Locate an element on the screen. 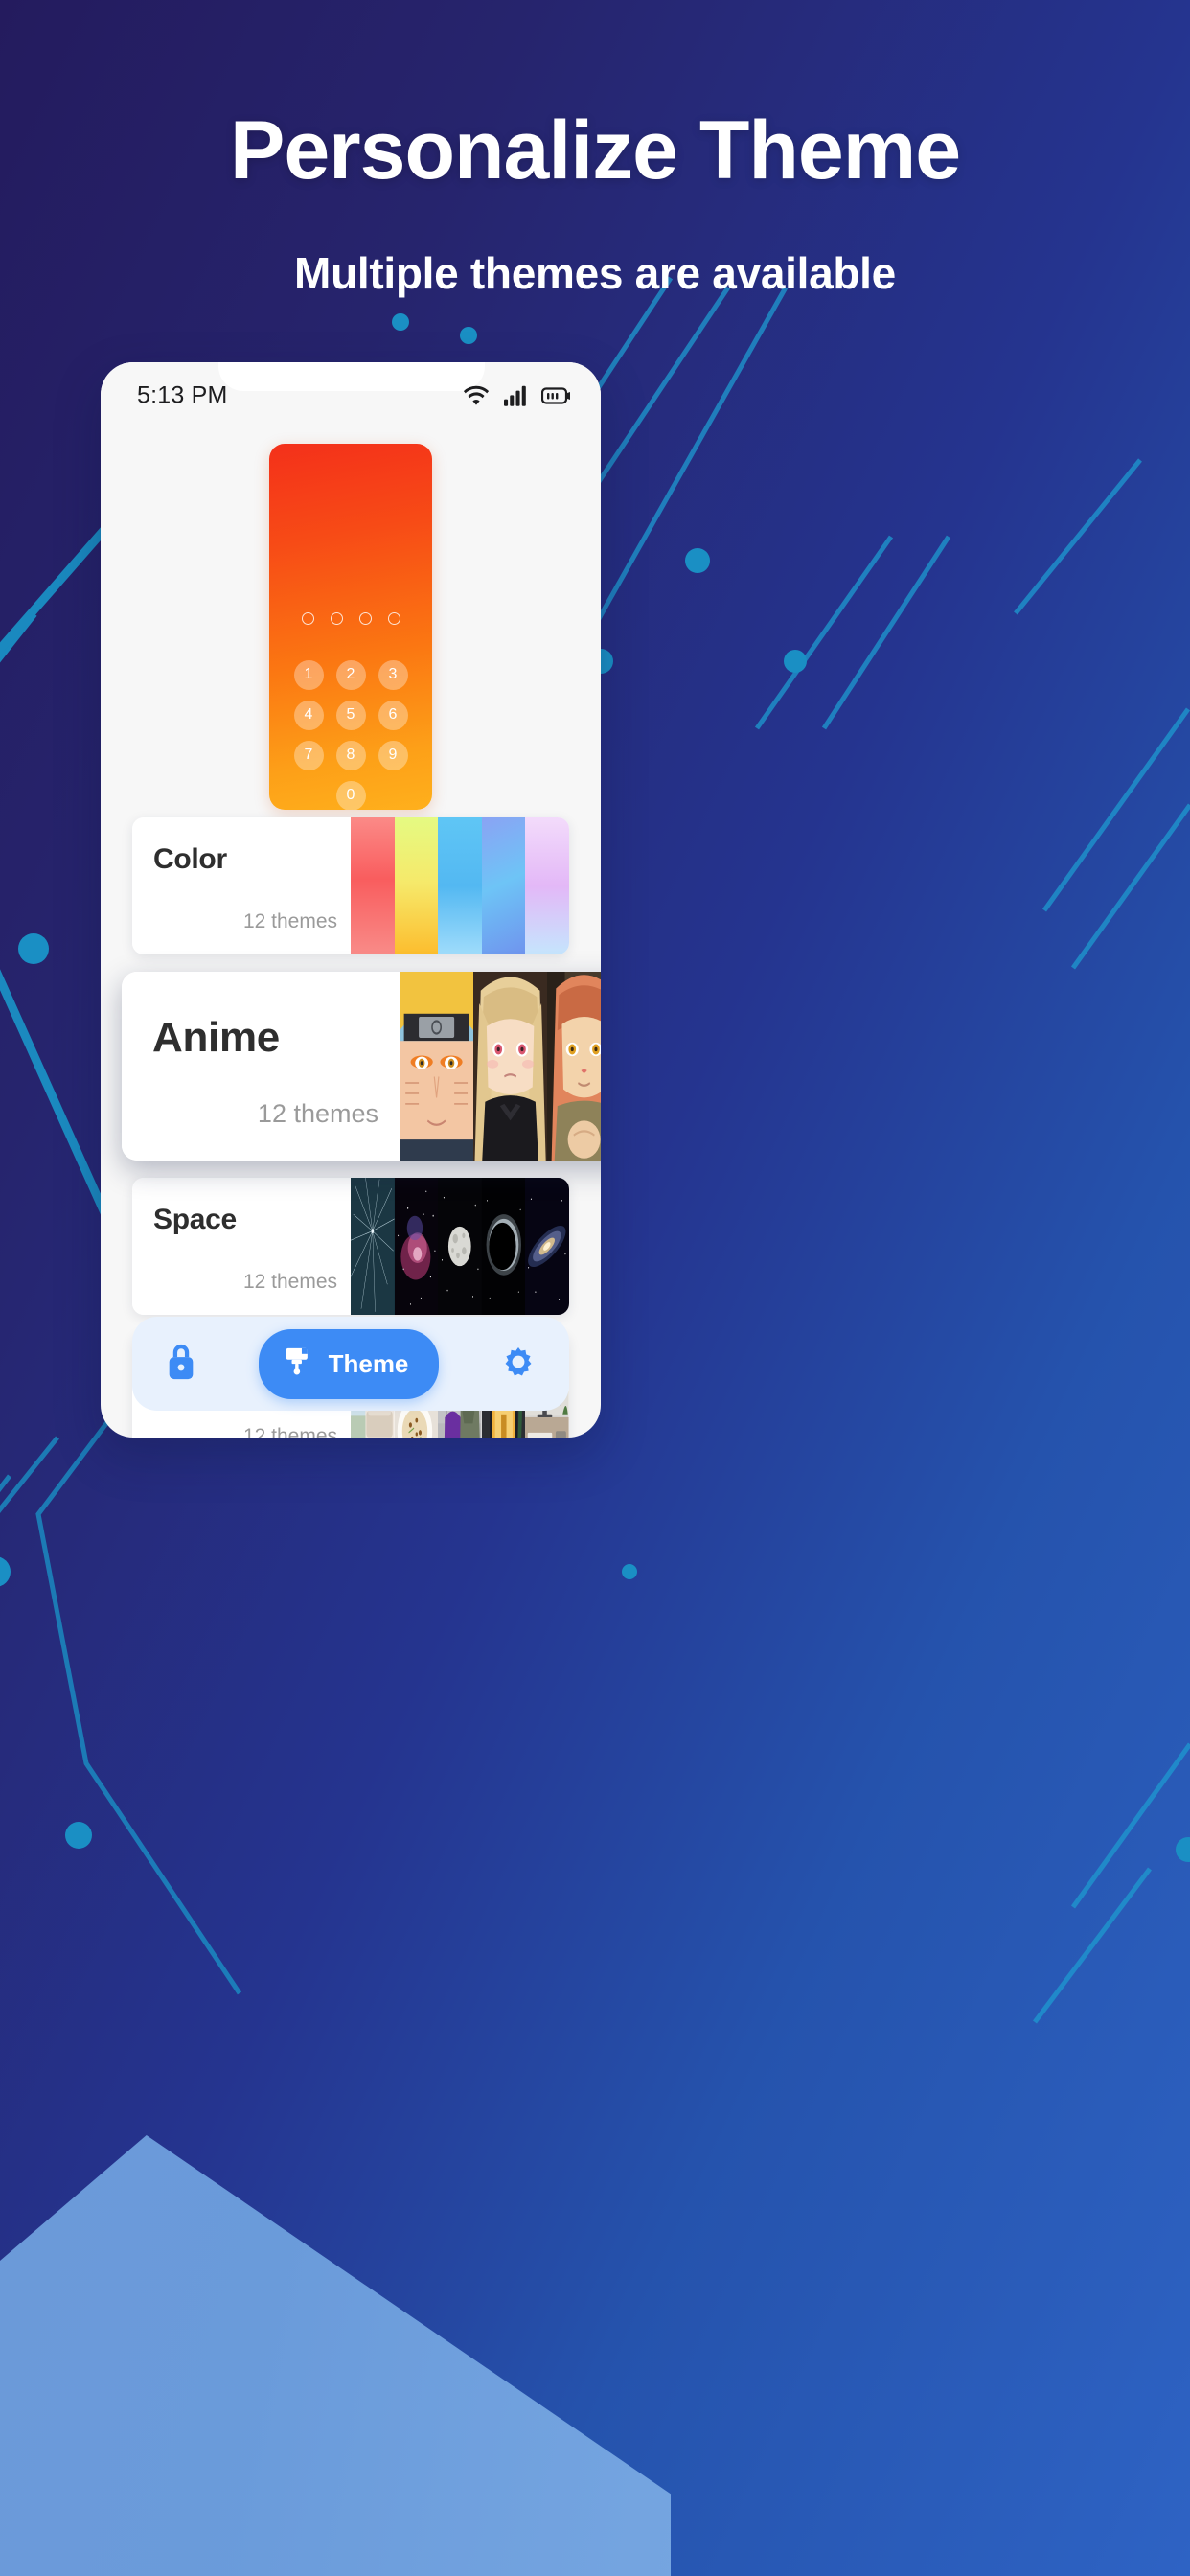 This screenshot has height=2576, width=1190. lock-icon is located at coordinates (181, 1364).